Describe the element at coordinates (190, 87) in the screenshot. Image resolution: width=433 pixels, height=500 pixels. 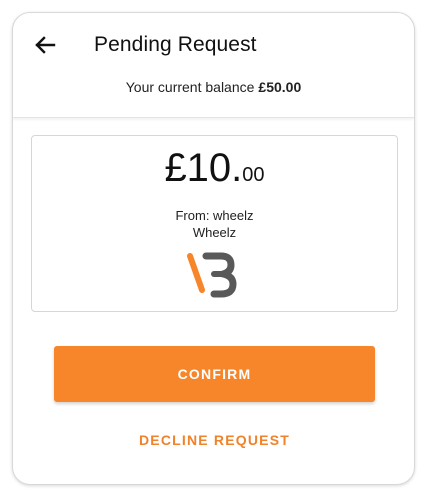
I see `balance-label: Your current balance` at that location.